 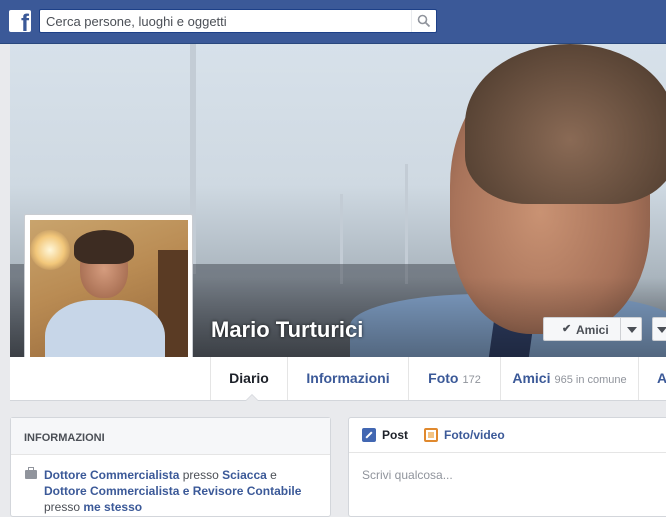 What do you see at coordinates (136, 21) in the screenshot?
I see `search-placeholder: Cerca persone, luoghi e oggetti` at bounding box center [136, 21].